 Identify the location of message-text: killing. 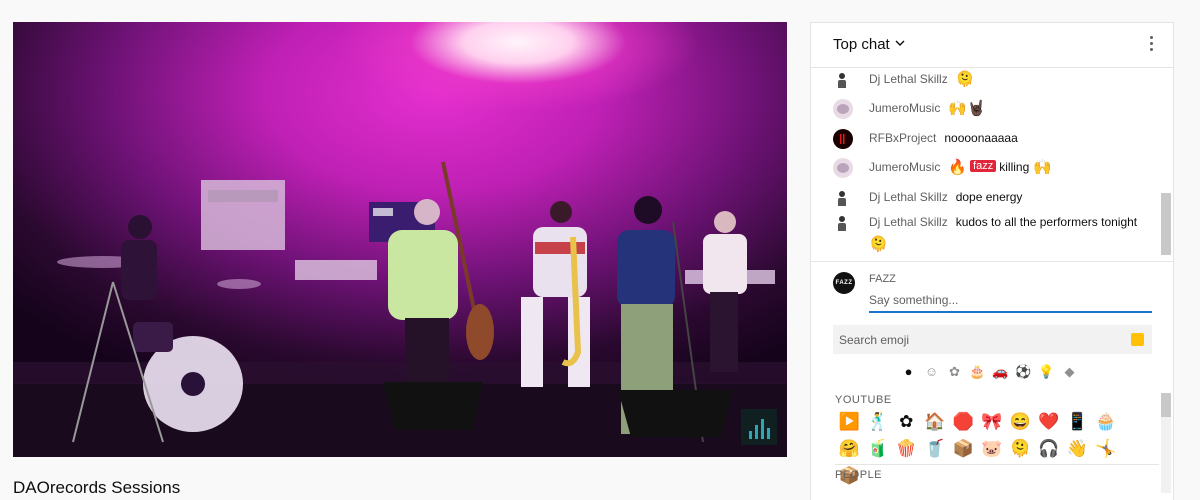
(1014, 167).